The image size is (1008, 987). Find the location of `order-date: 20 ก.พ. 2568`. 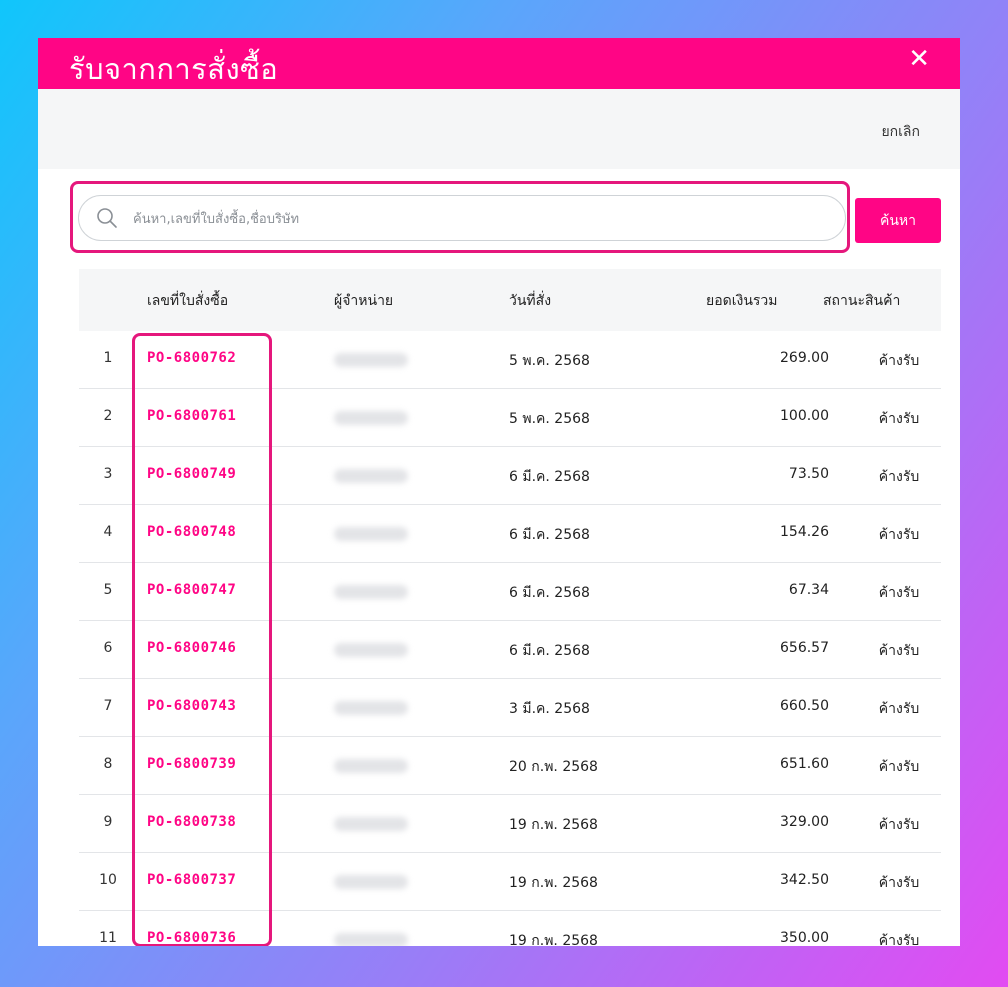

order-date: 20 ก.พ. 2568 is located at coordinates (553, 767).